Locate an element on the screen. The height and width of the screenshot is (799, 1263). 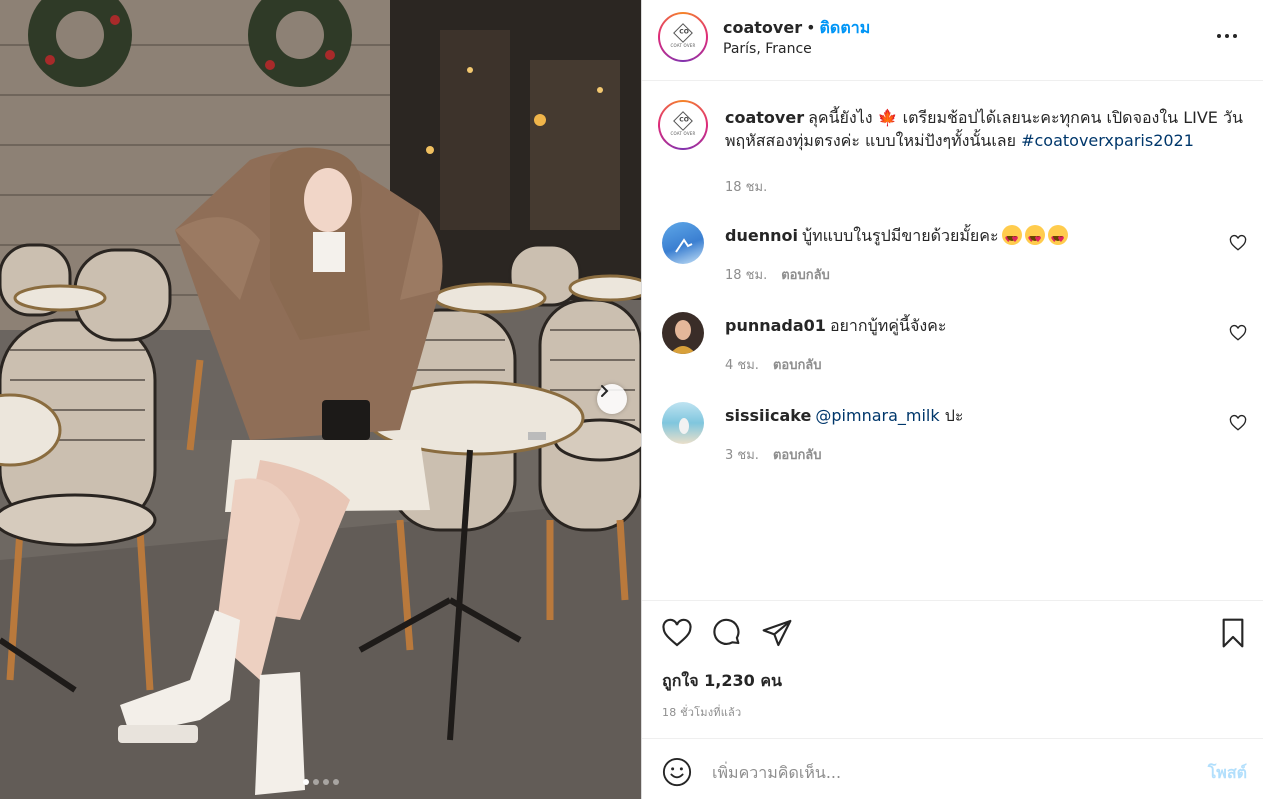
comment-text: duennoi บู้ทแบบในรูปมีขายด้วยมั้ยคะ is located at coordinates (971, 237).